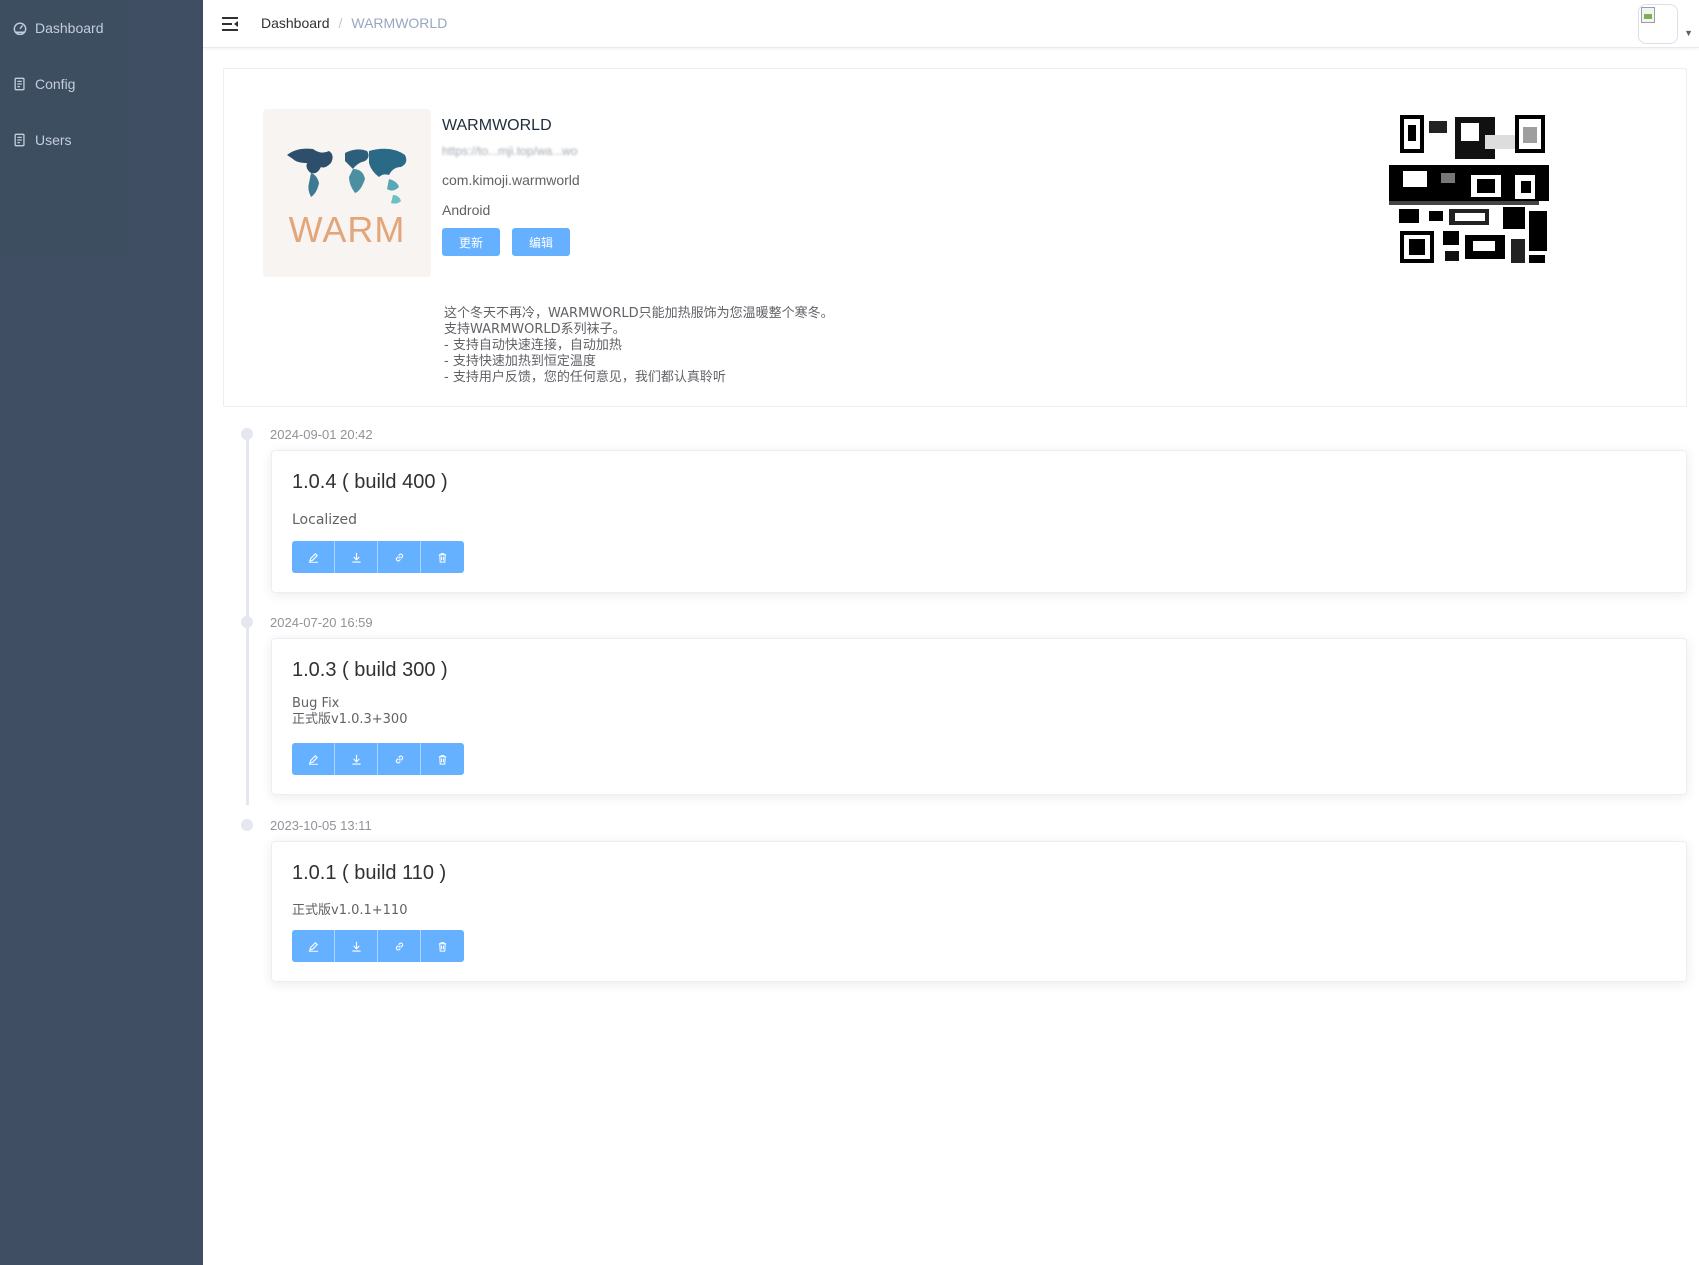 Image resolution: width=1699 pixels, height=1265 pixels. Describe the element at coordinates (369, 873) in the screenshot. I see `release-title: 1.0.1 ( build 110 )` at that location.